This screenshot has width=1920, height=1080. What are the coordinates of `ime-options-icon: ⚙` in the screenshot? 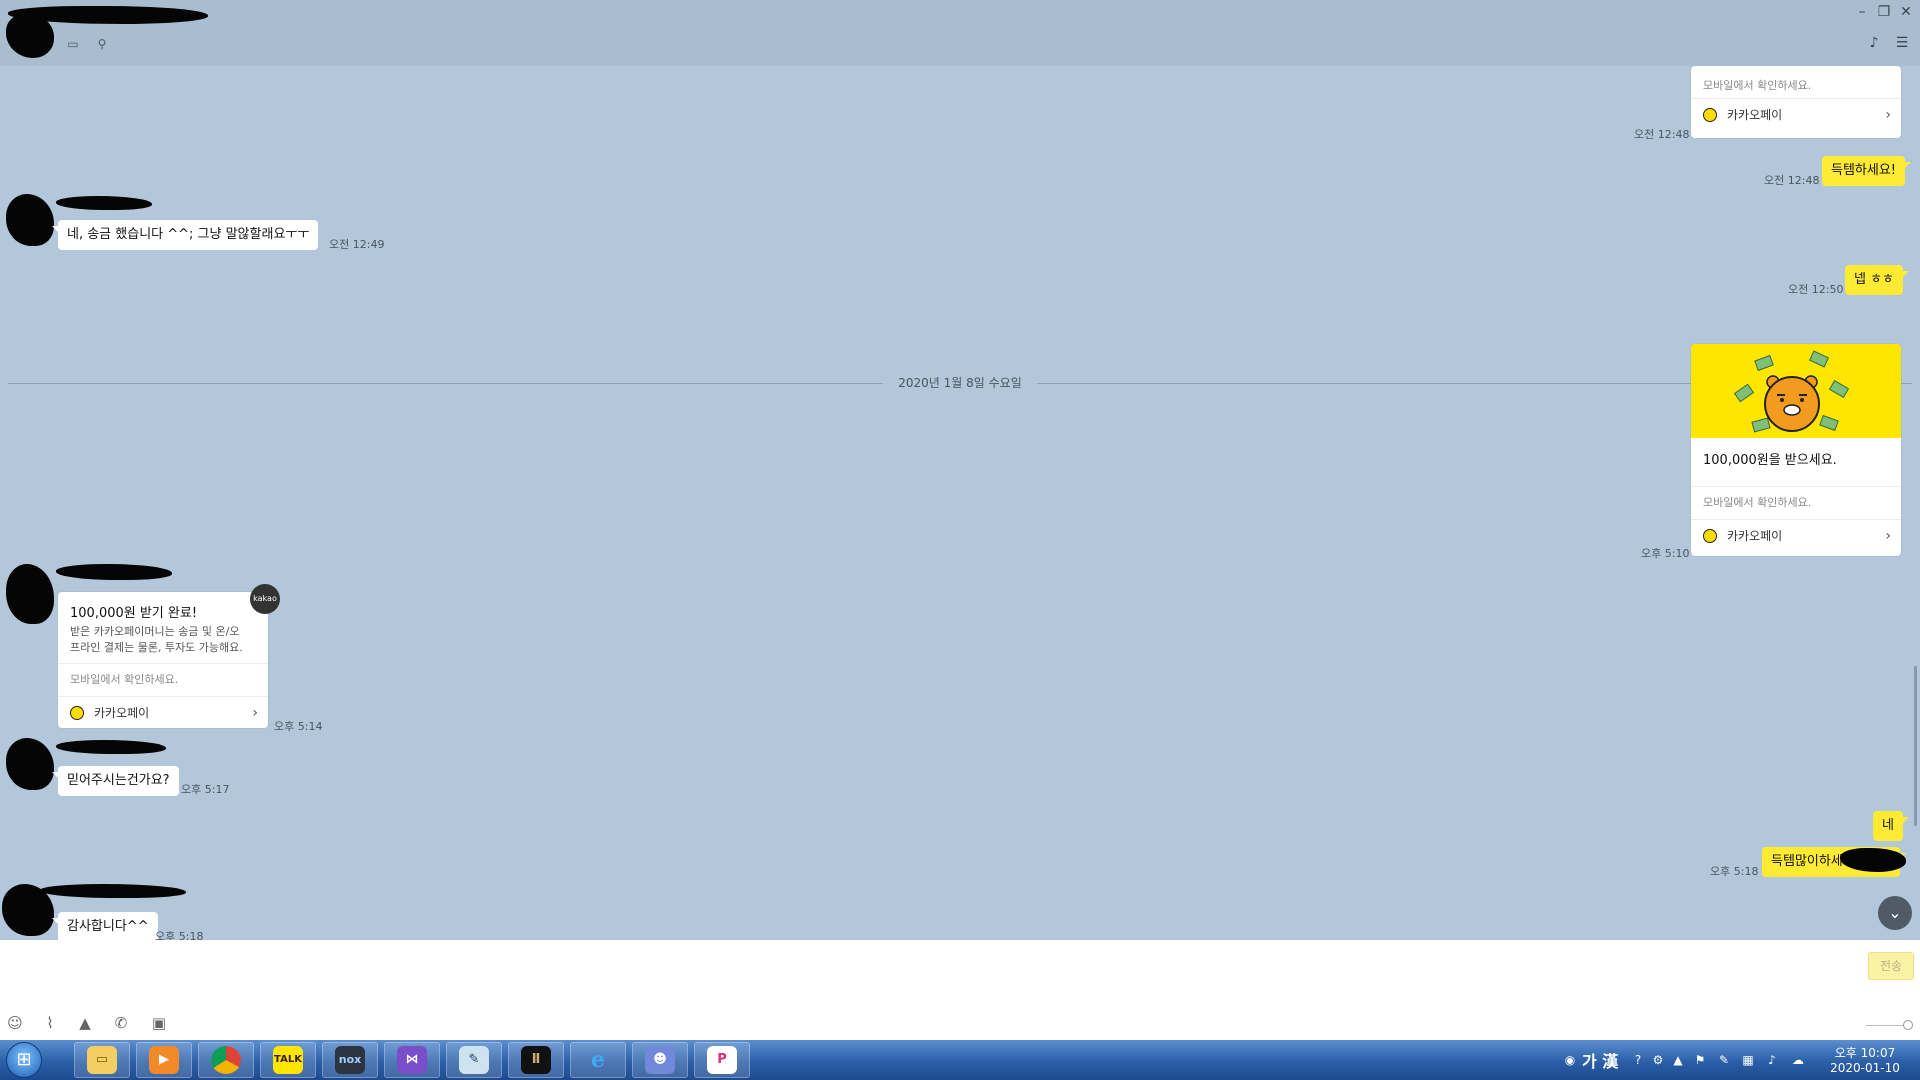 It's located at (1658, 1060).